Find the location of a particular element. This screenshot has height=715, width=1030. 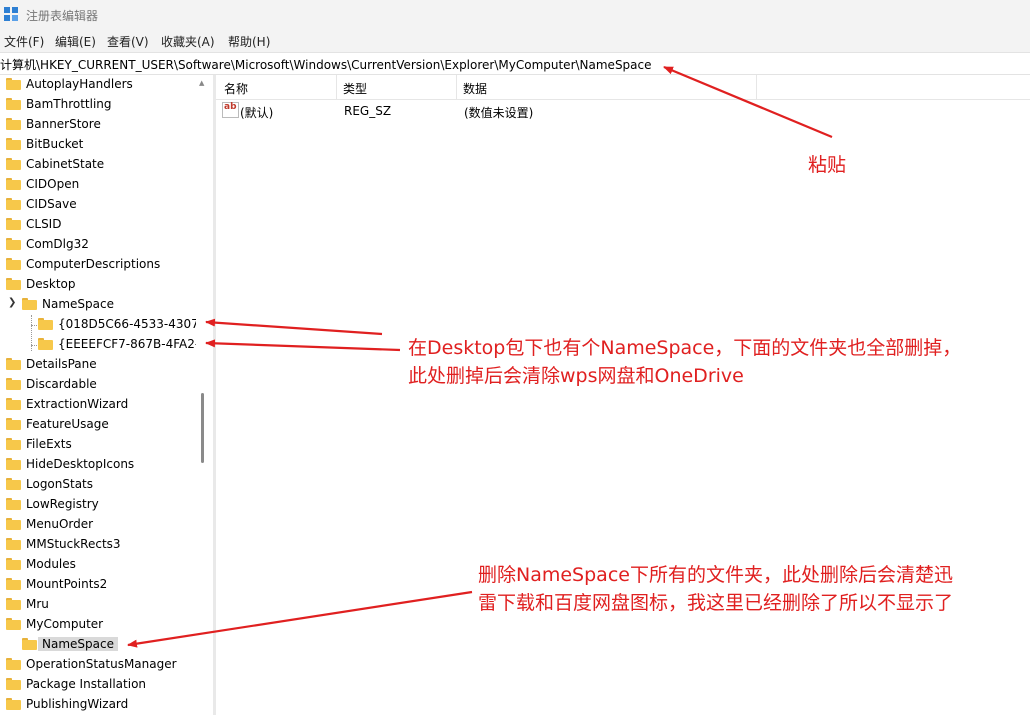

tree-item-comdlg32: ComDlg32 is located at coordinates (98, 245).